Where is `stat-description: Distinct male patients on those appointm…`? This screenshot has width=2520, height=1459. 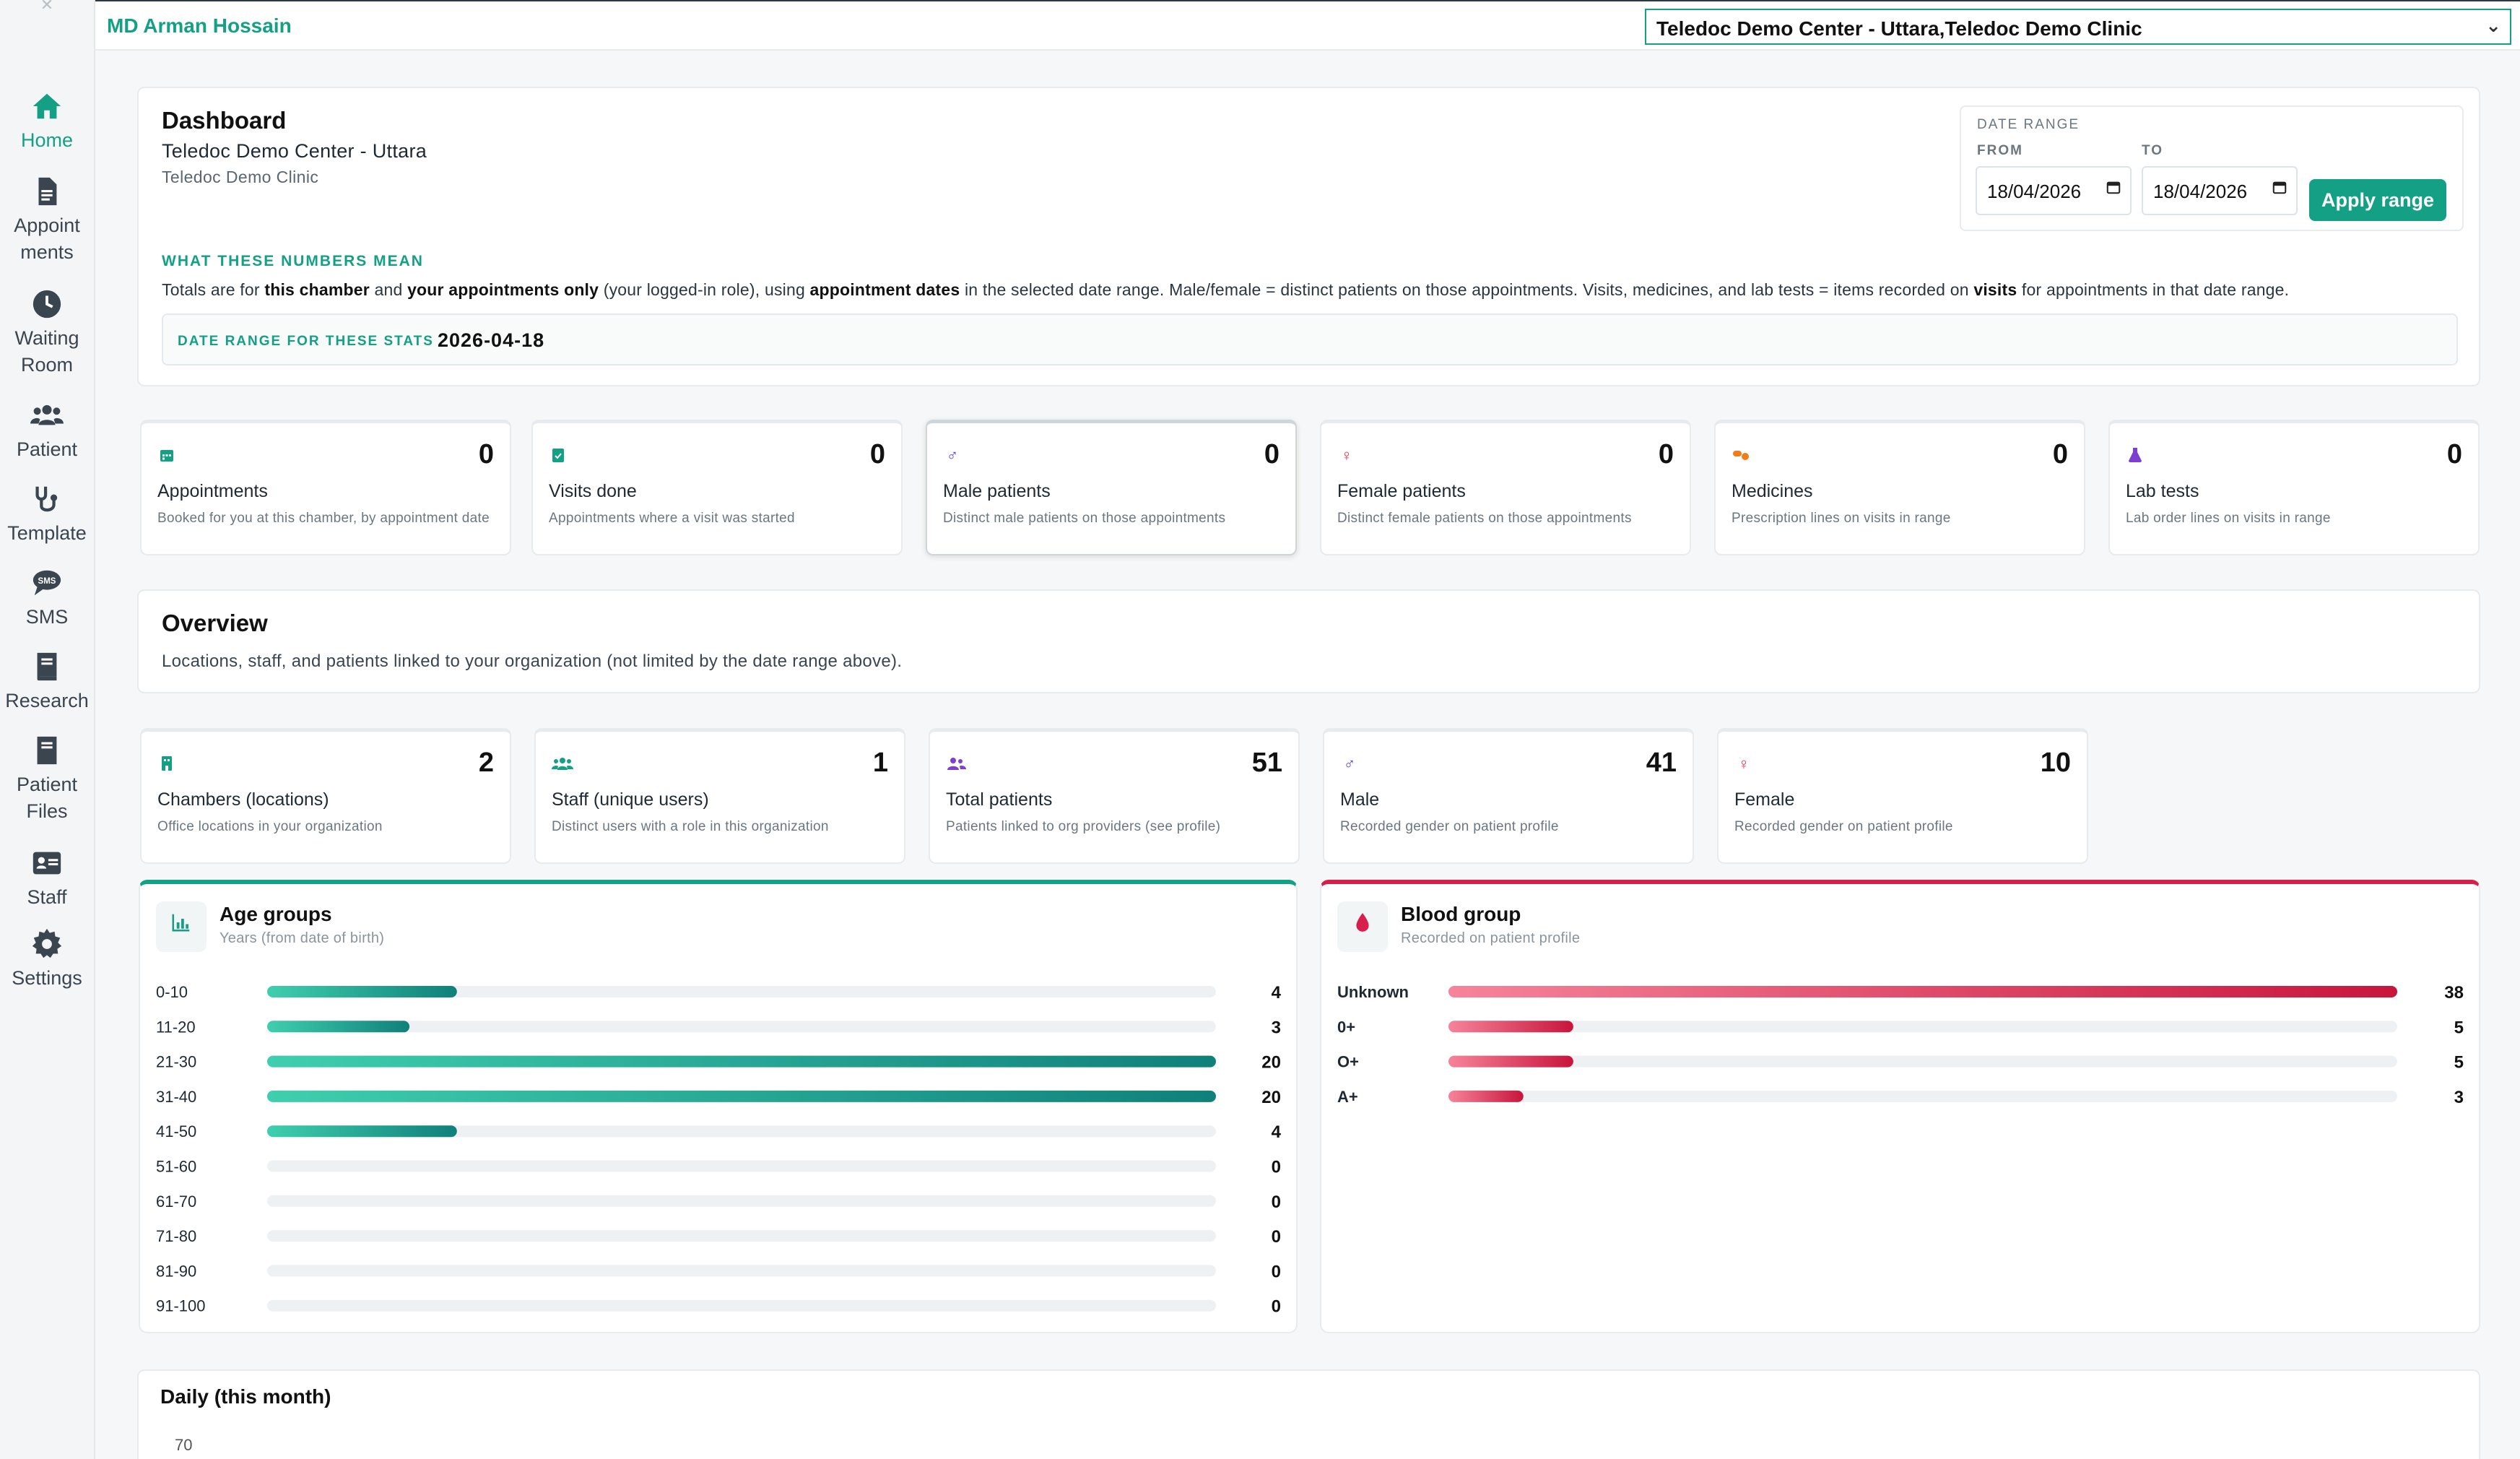 stat-description: Distinct male patients on those appointm… is located at coordinates (1084, 518).